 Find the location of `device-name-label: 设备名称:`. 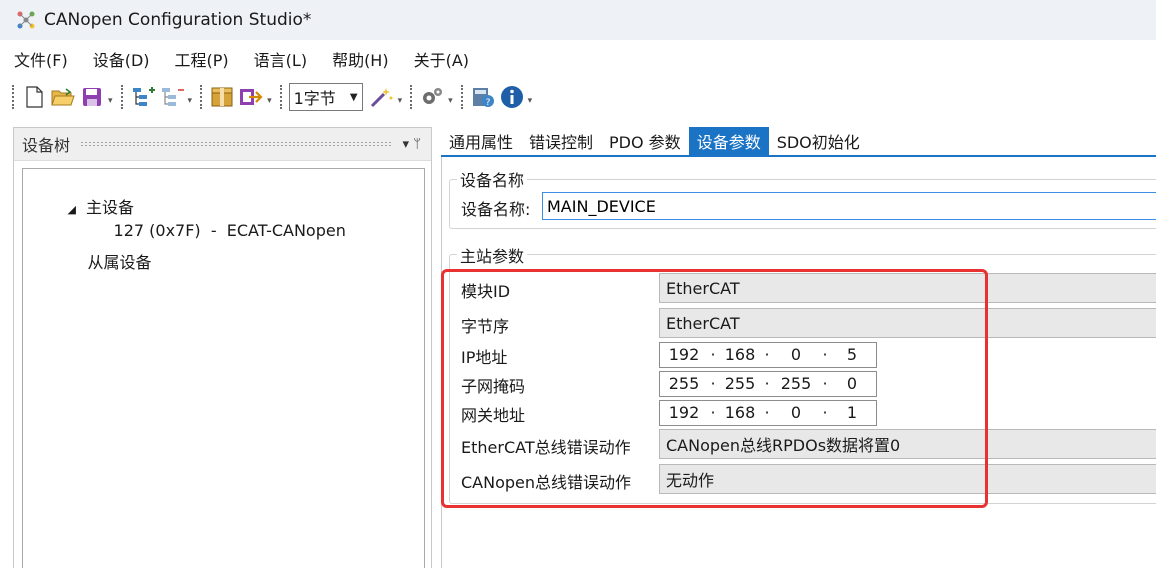

device-name-label: 设备名称: is located at coordinates (496, 209).